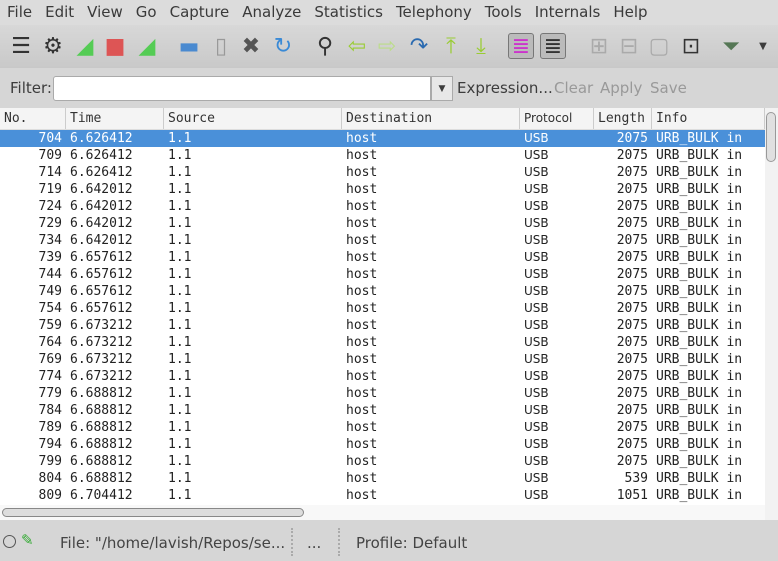 This screenshot has height=561, width=778. Describe the element at coordinates (553, 46) in the screenshot. I see `autoscroll-icon: ≣` at that location.